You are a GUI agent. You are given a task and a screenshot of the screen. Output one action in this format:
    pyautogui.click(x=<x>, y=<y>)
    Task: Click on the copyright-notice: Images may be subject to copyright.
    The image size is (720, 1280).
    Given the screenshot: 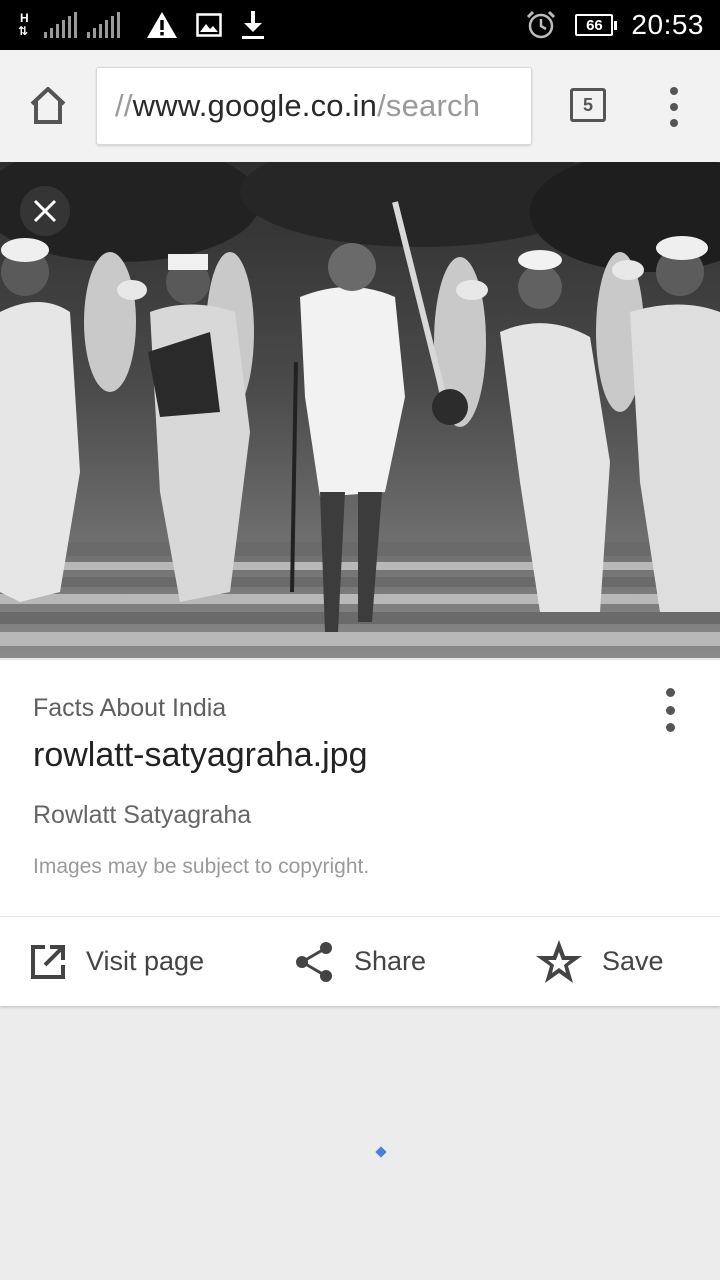 What is the action you would take?
    pyautogui.click(x=201, y=866)
    